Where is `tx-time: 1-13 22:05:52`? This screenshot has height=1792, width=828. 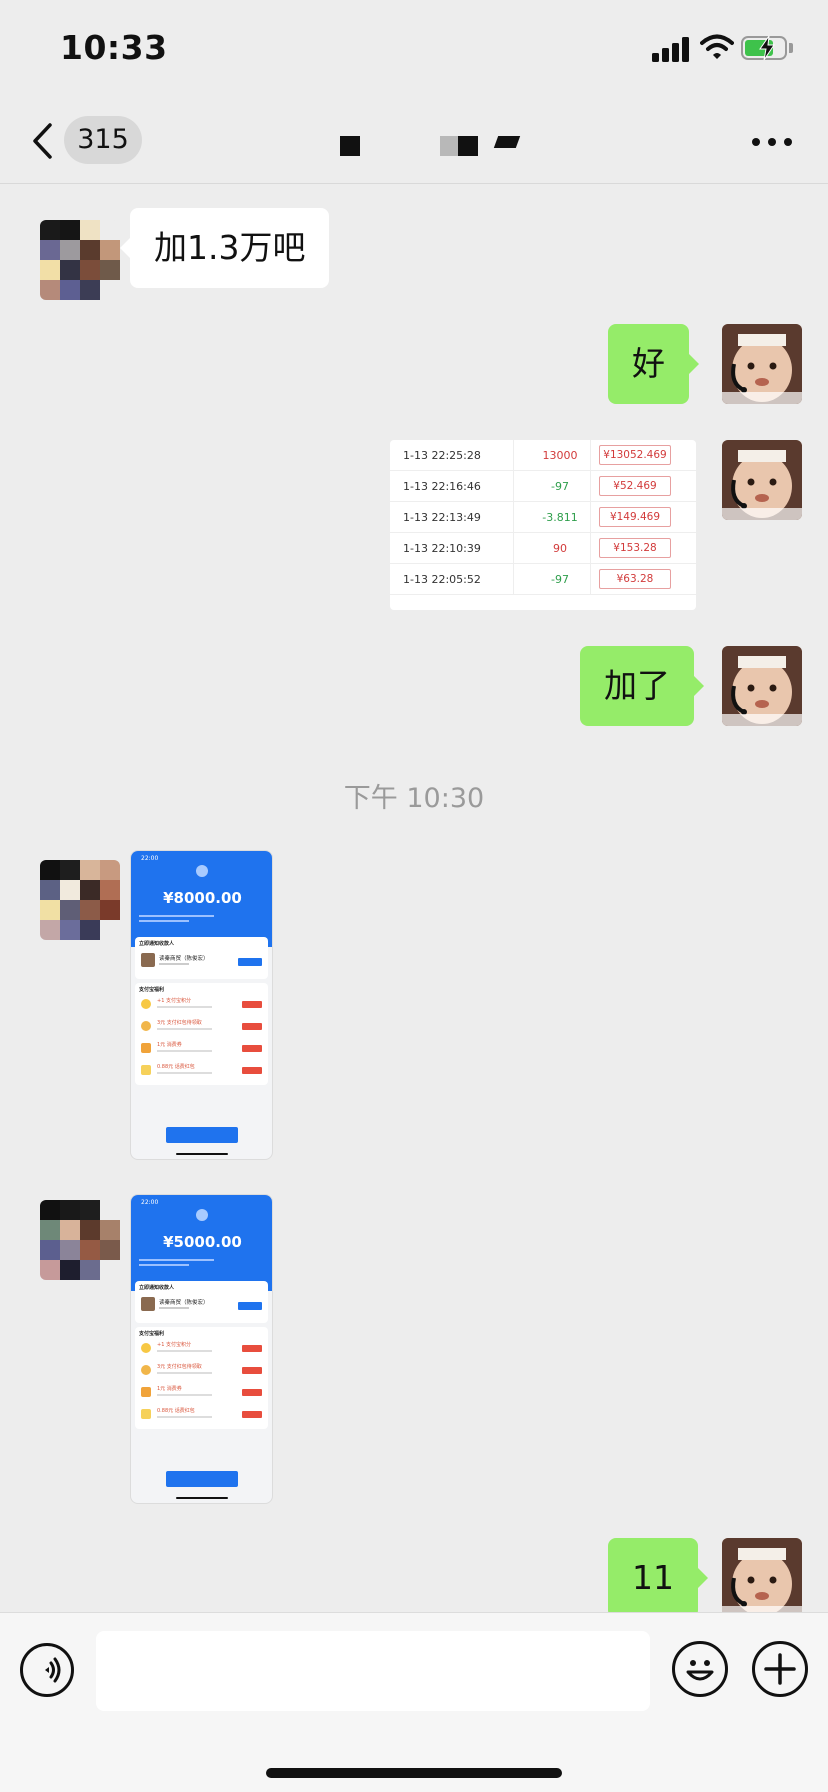
tx-time: 1-13 22:05:52 is located at coordinates (442, 579).